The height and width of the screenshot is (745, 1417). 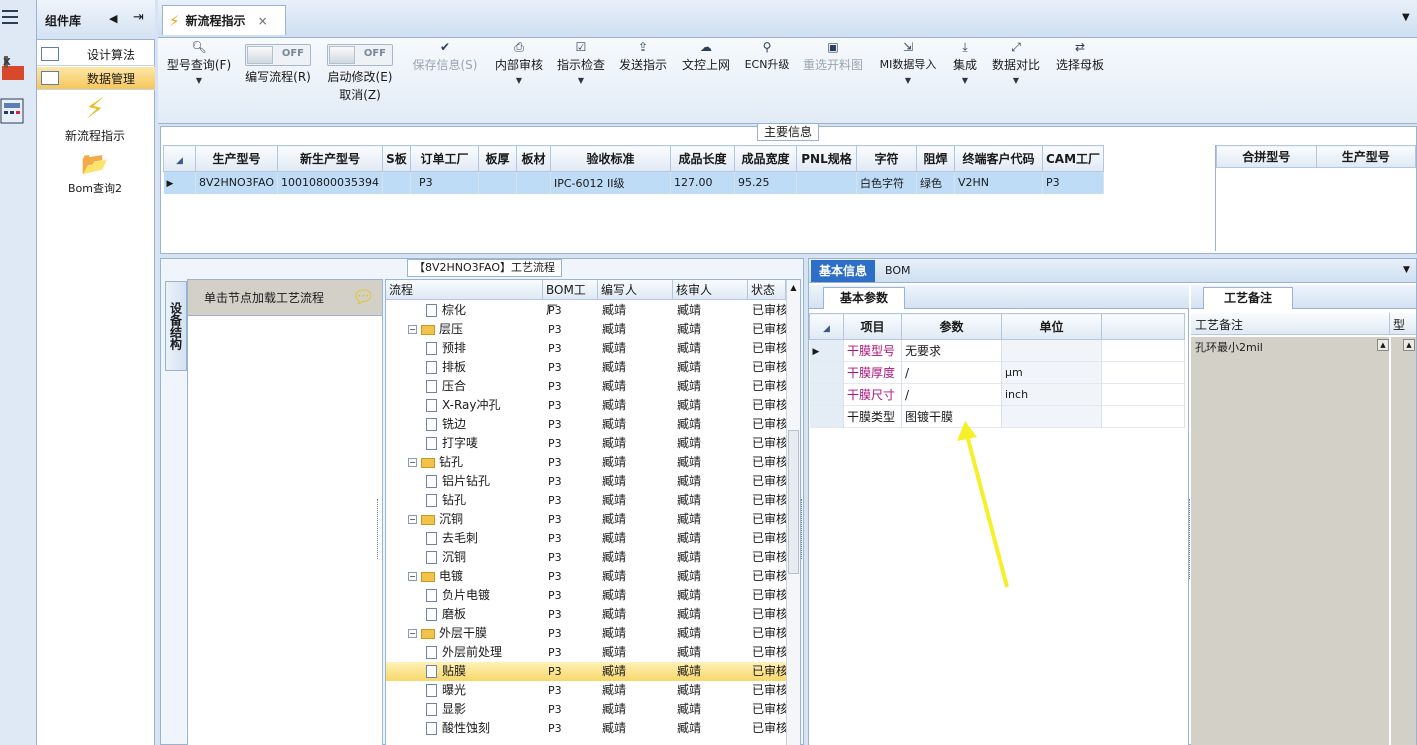 I want to click on column-header: 合拼型号, so click(x=1266, y=156).